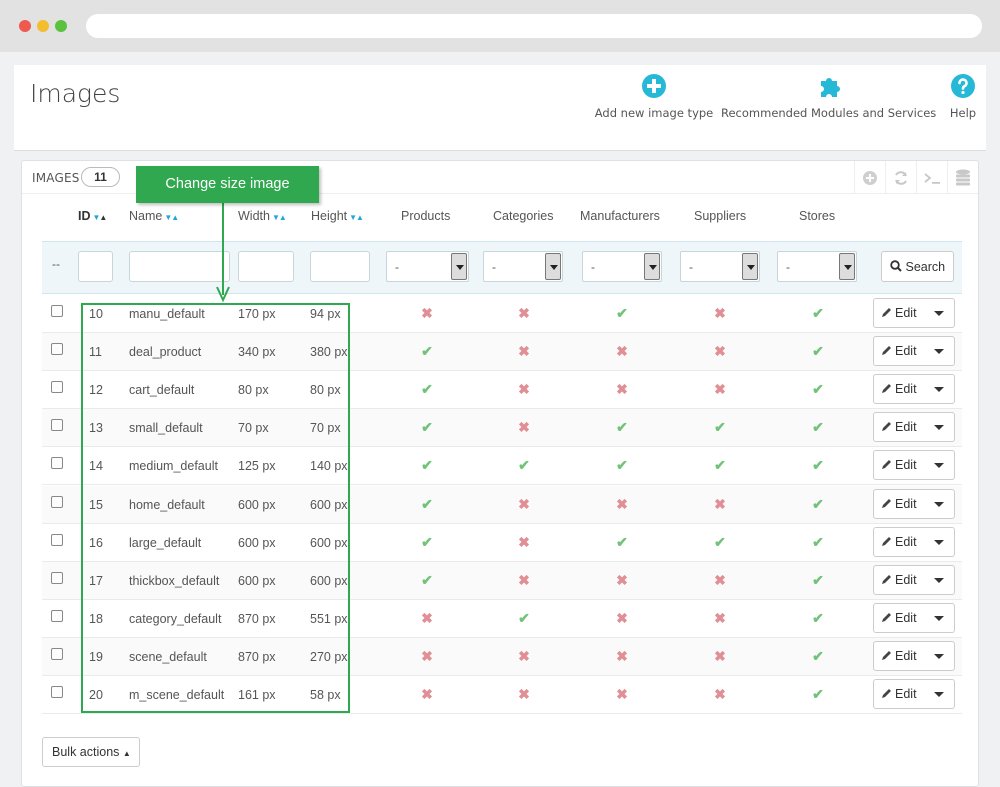 The image size is (1000, 787). What do you see at coordinates (720, 266) in the screenshot?
I see `filter-suppliers-select: -` at bounding box center [720, 266].